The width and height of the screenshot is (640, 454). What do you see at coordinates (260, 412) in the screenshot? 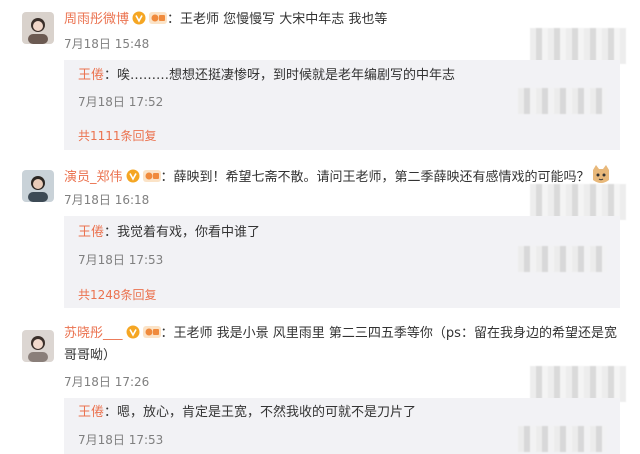
I see `reply-text: ：嗯，放心，肯定是王宽，不然我收的可就不是刀片了` at bounding box center [260, 412].